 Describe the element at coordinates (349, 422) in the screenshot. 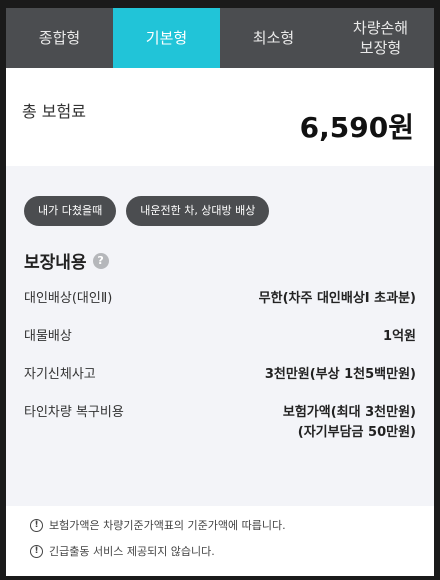

I see `coverage-value: 보험가액(최대 3천만원) (자기부담금 50만원)` at that location.